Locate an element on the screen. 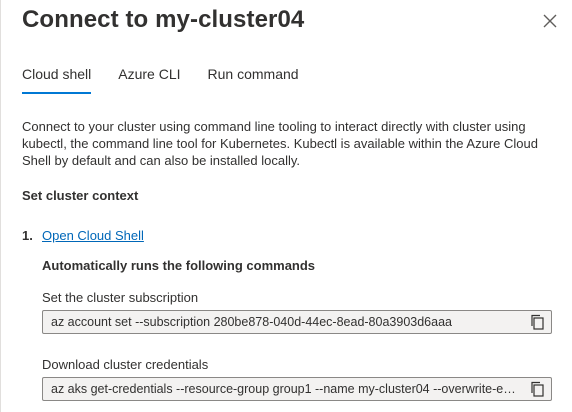  section-heading: Set cluster context is located at coordinates (80, 195).